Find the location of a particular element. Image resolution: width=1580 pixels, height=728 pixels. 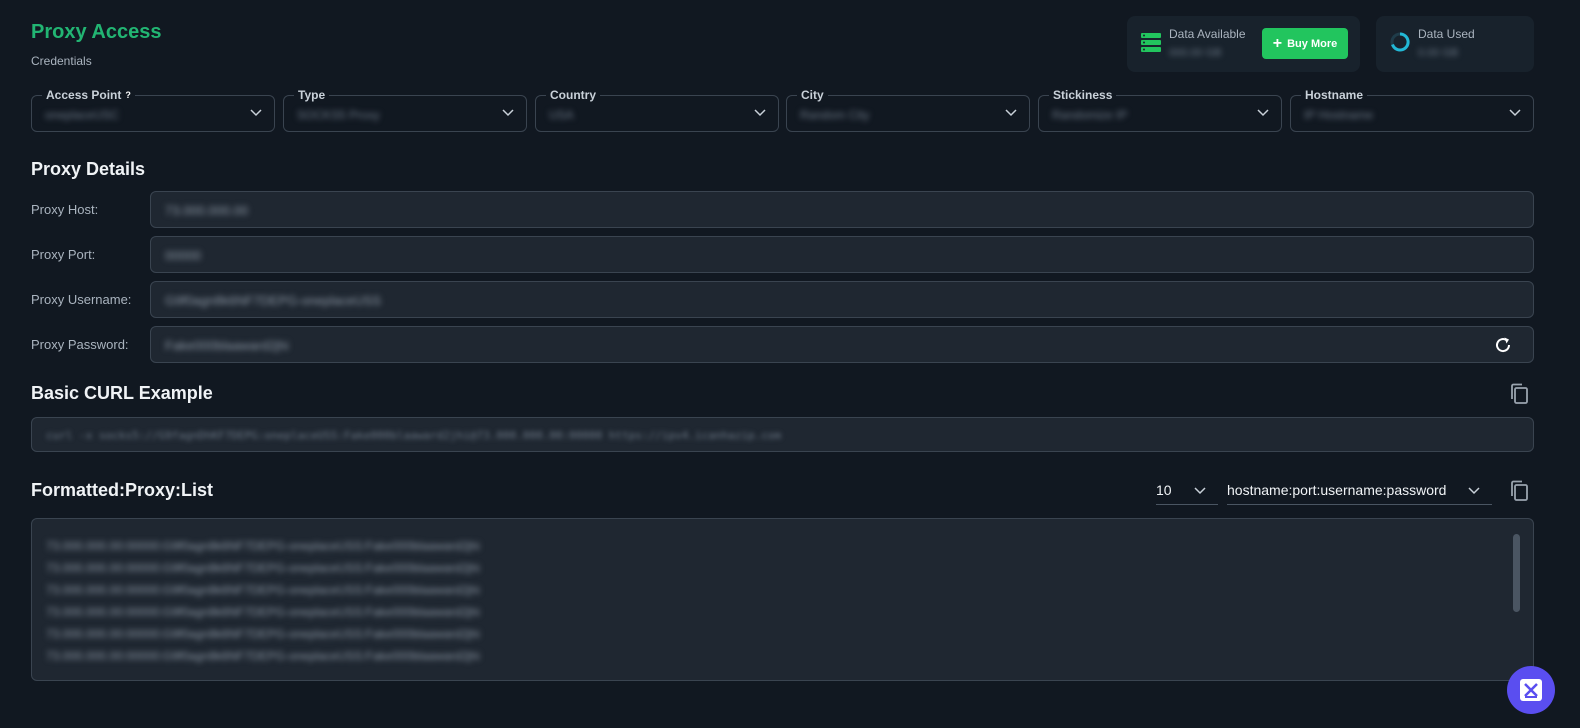

data-used-value: 0.00 GB is located at coordinates (1438, 53).